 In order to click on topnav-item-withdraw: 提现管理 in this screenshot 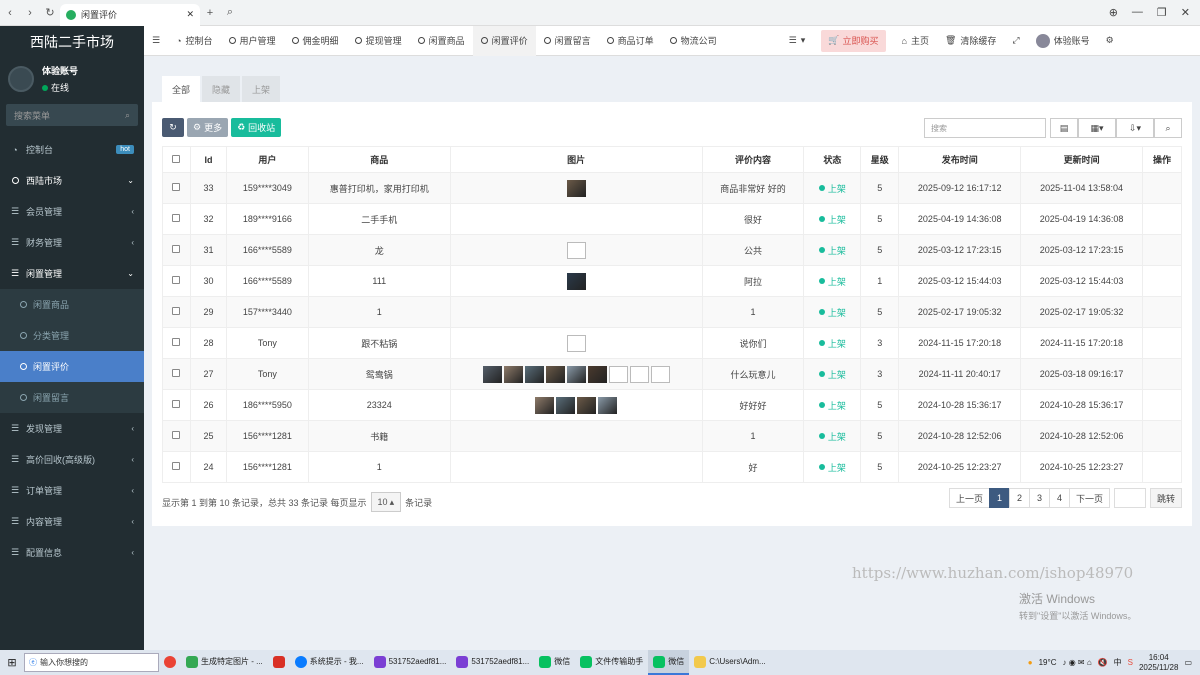, I will do `click(378, 41)`.